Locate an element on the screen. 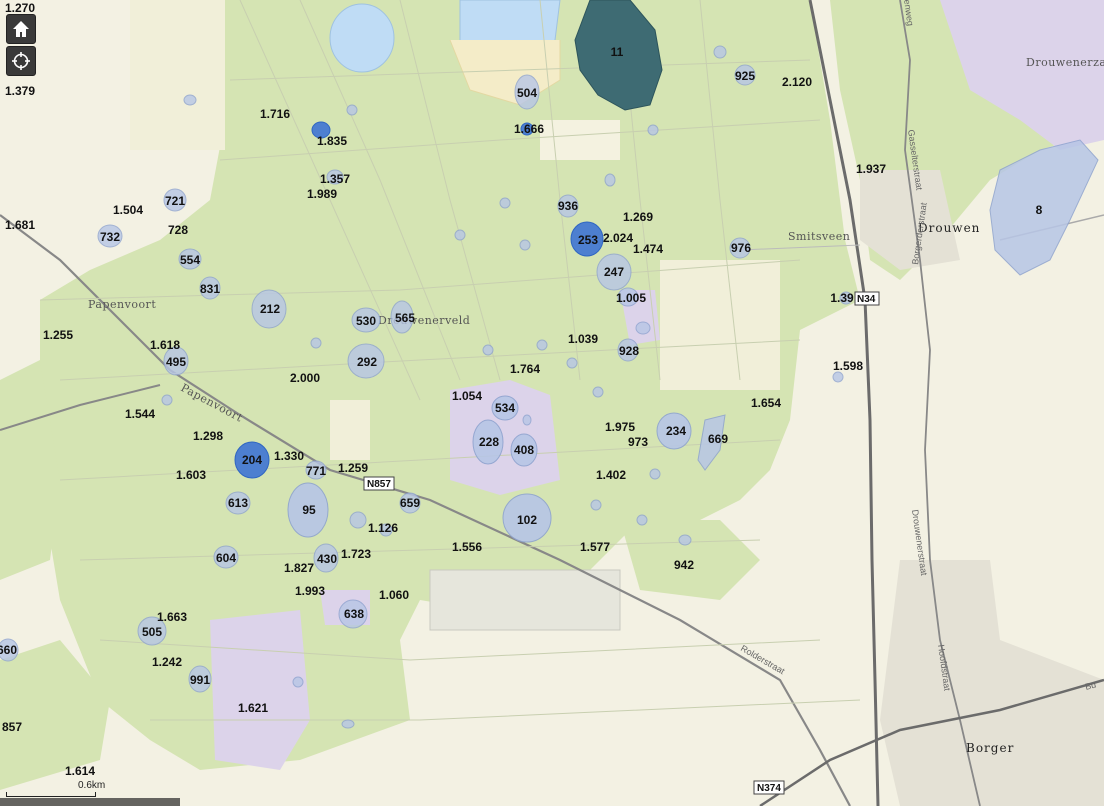 The height and width of the screenshot is (806, 1104). home-icon is located at coordinates (21, 29).